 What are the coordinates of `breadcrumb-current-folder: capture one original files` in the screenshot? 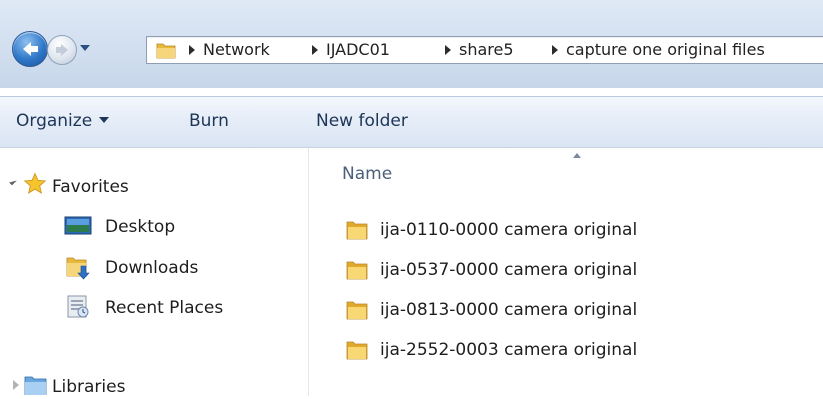 It's located at (665, 50).